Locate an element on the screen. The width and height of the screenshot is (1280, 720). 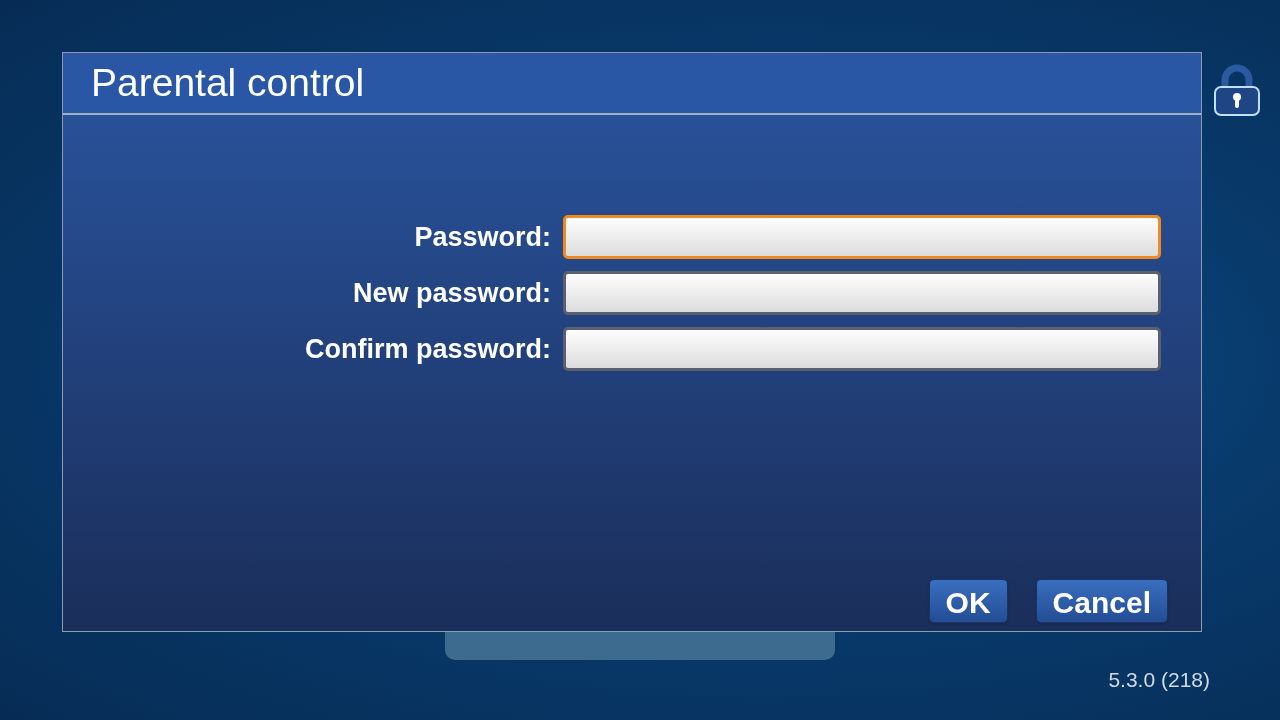
dialog-button: OK is located at coordinates (968, 601).